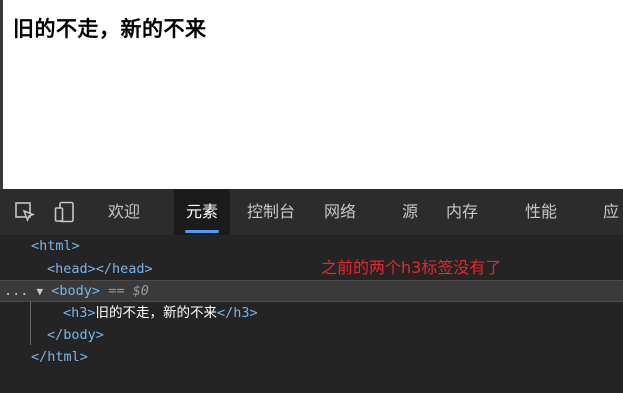  I want to click on dom-node-html-close: </html>, so click(59, 357).